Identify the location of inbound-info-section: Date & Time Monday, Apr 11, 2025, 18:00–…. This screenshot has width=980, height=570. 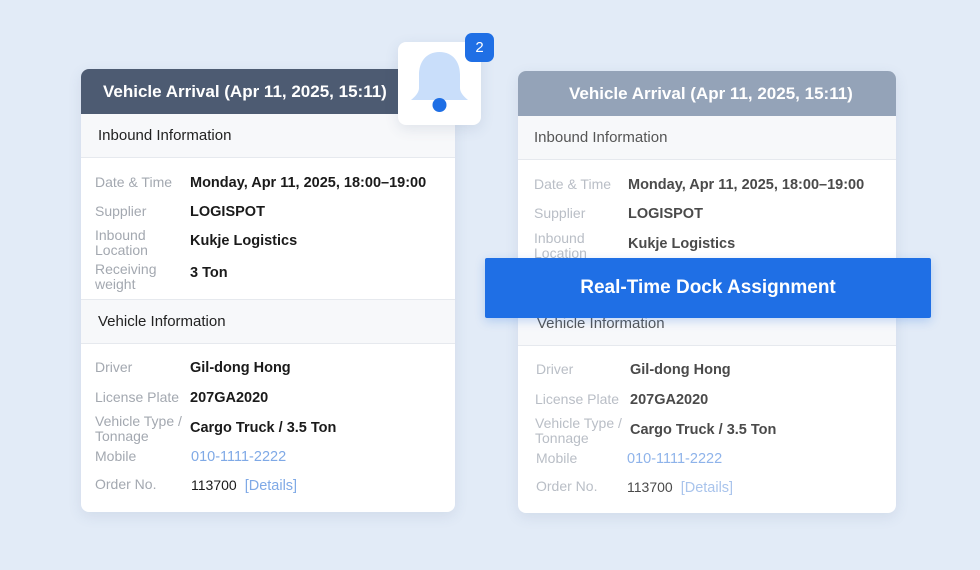
(268, 229).